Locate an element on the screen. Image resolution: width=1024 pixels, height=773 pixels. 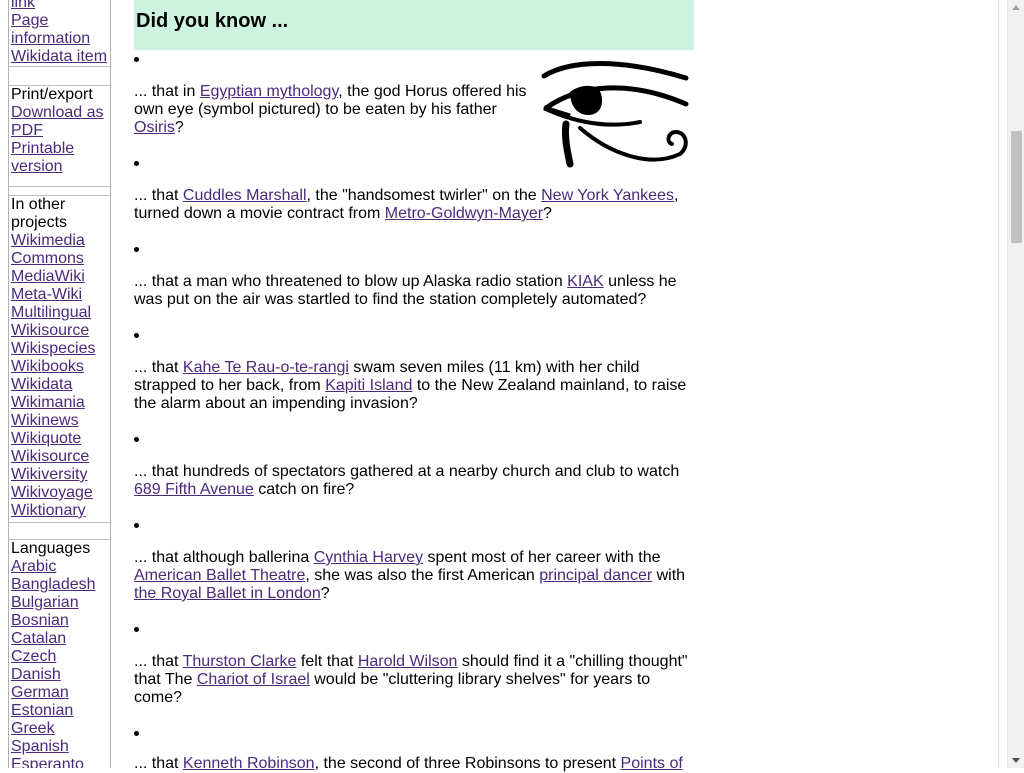
sidebar-project-wikidata: Wikidata is located at coordinates (60, 385).